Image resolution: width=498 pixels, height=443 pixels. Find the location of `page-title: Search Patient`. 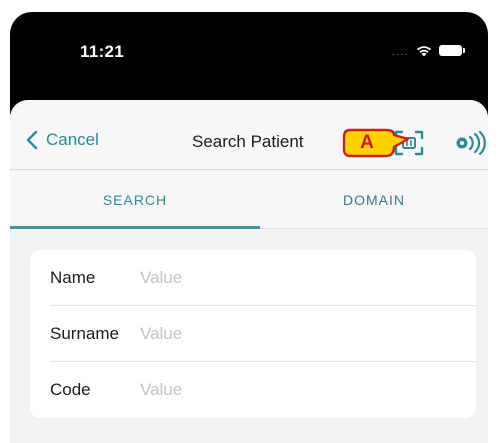

page-title: Search Patient is located at coordinates (248, 141).